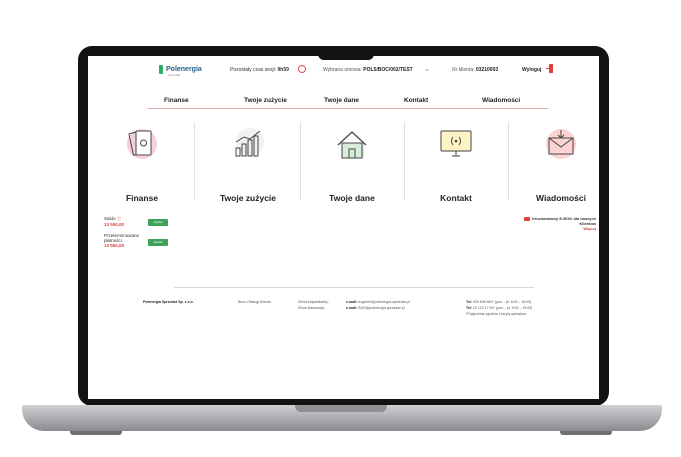 This screenshot has width=681, height=457. Describe the element at coordinates (496, 314) in the screenshot. I see `tel-note: *Połączenia zgodnie z taryfą operatora` at that location.